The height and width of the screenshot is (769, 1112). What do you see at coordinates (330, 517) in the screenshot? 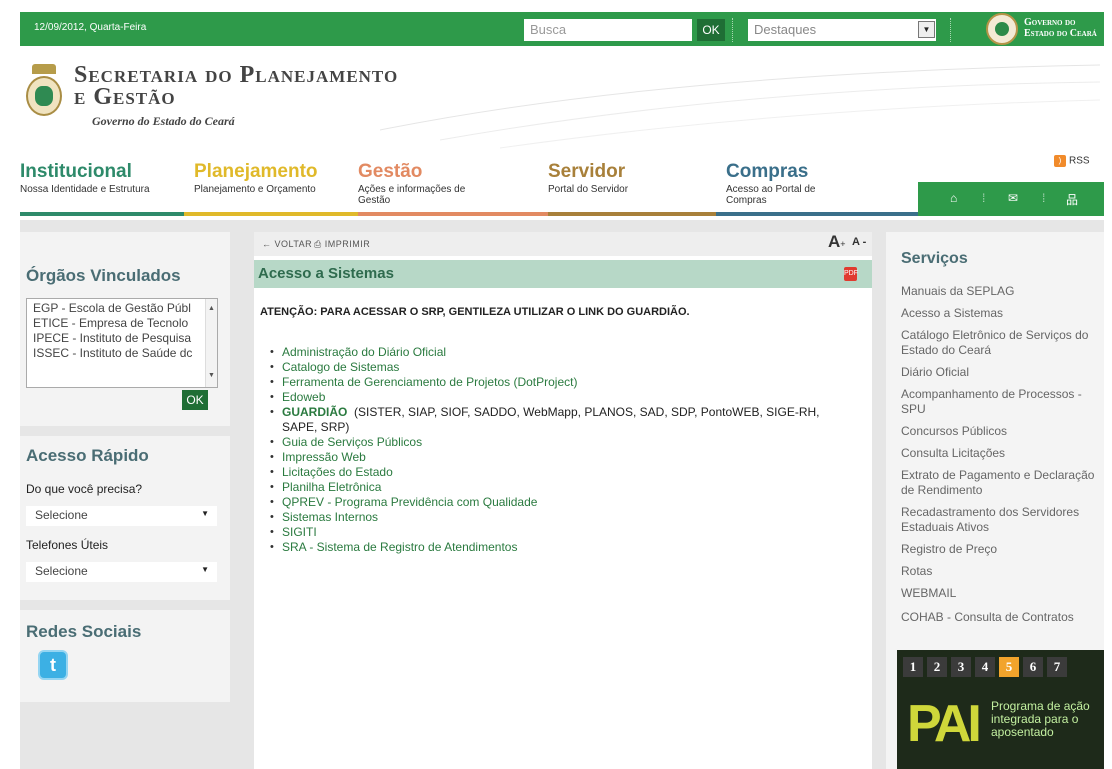
I see `link-text: Sistemas Internos` at bounding box center [330, 517].